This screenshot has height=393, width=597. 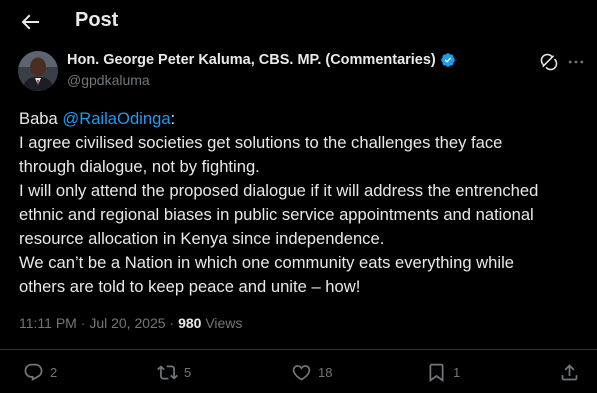 I want to click on mention-link: @RailaOdinga, so click(x=116, y=118).